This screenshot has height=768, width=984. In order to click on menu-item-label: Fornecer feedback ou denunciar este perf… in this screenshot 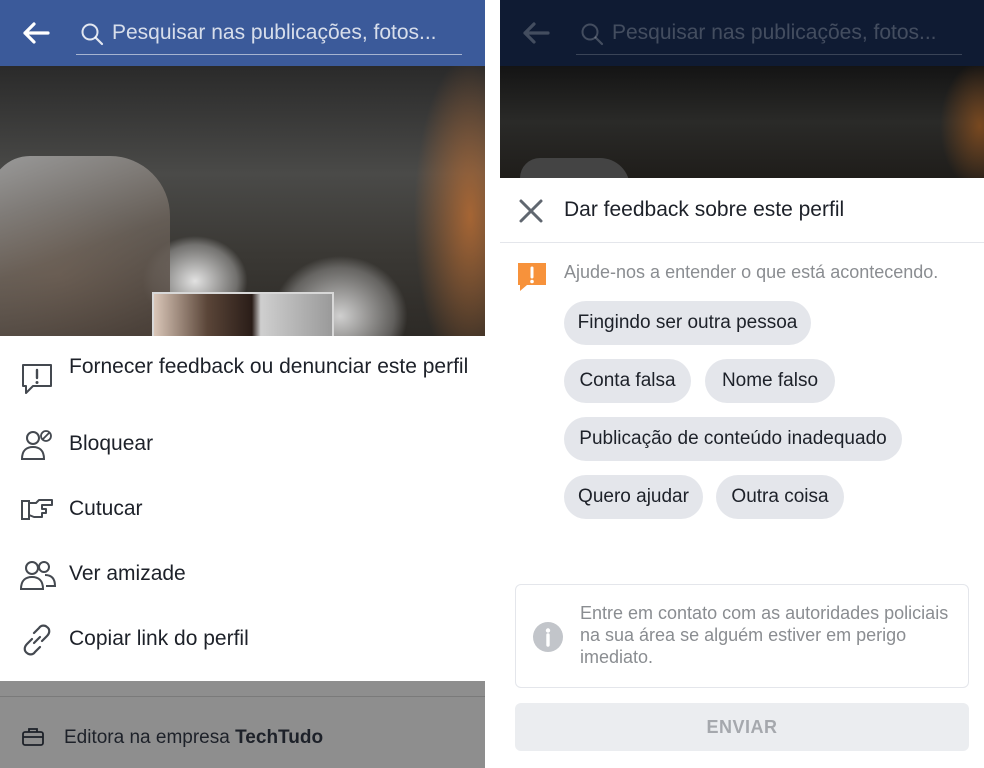, I will do `click(269, 366)`.